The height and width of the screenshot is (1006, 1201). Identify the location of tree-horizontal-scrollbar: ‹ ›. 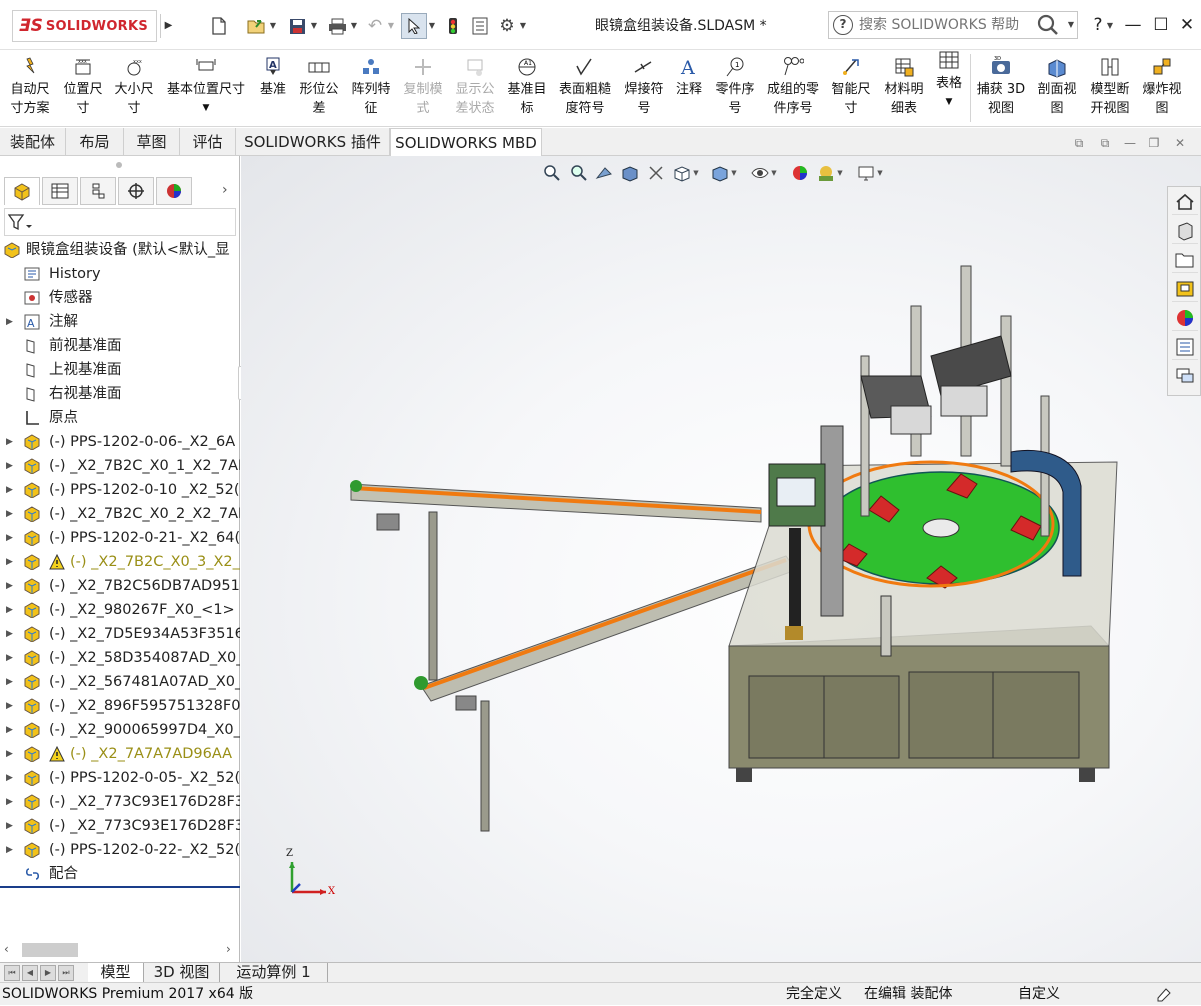
(120, 950).